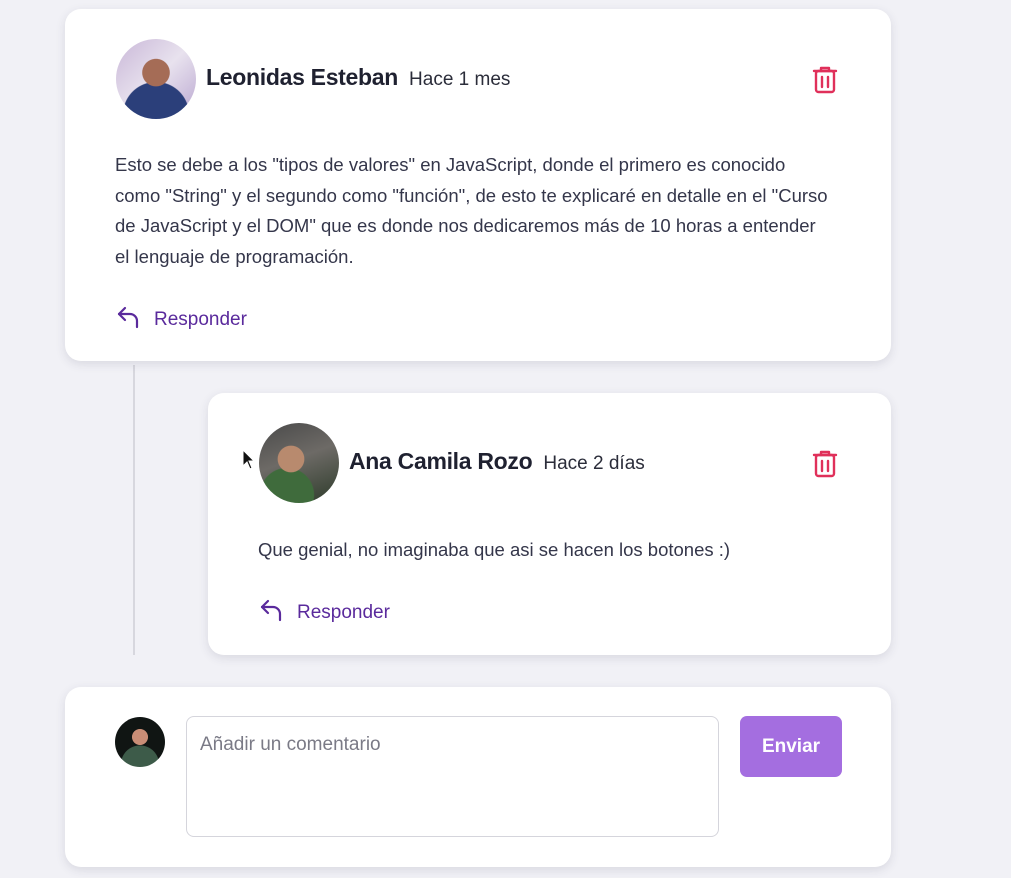 The width and height of the screenshot is (1011, 878). I want to click on send-button: Enviar, so click(791, 746).